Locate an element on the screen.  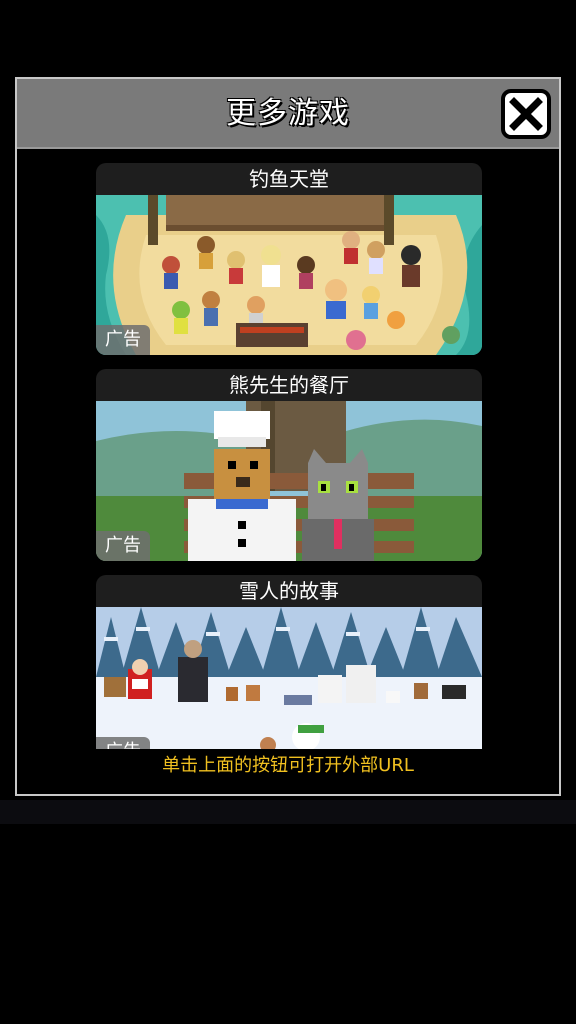
game-banner-fishing is located at coordinates (289, 275).